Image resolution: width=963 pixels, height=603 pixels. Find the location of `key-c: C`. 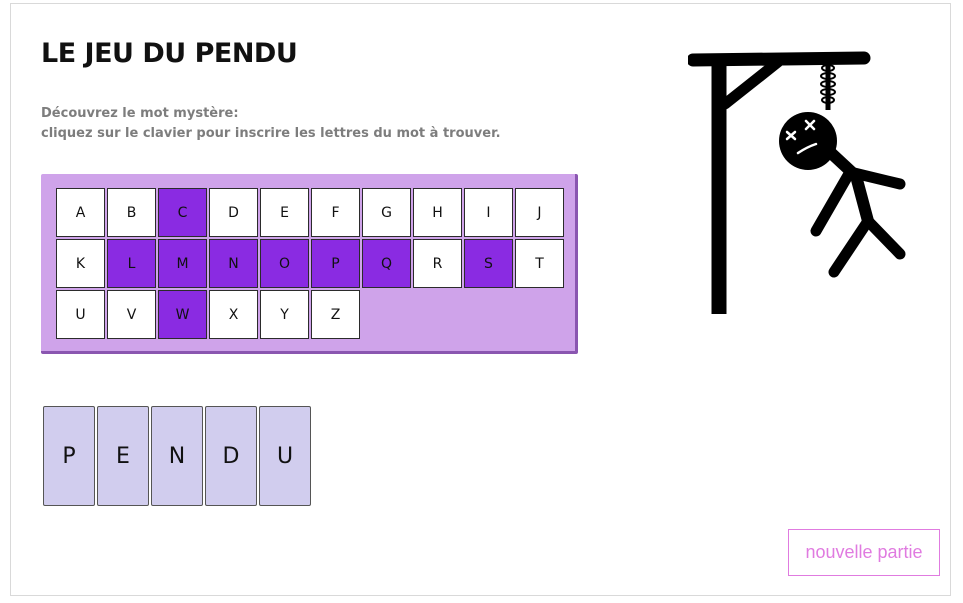

key-c: C is located at coordinates (182, 212).